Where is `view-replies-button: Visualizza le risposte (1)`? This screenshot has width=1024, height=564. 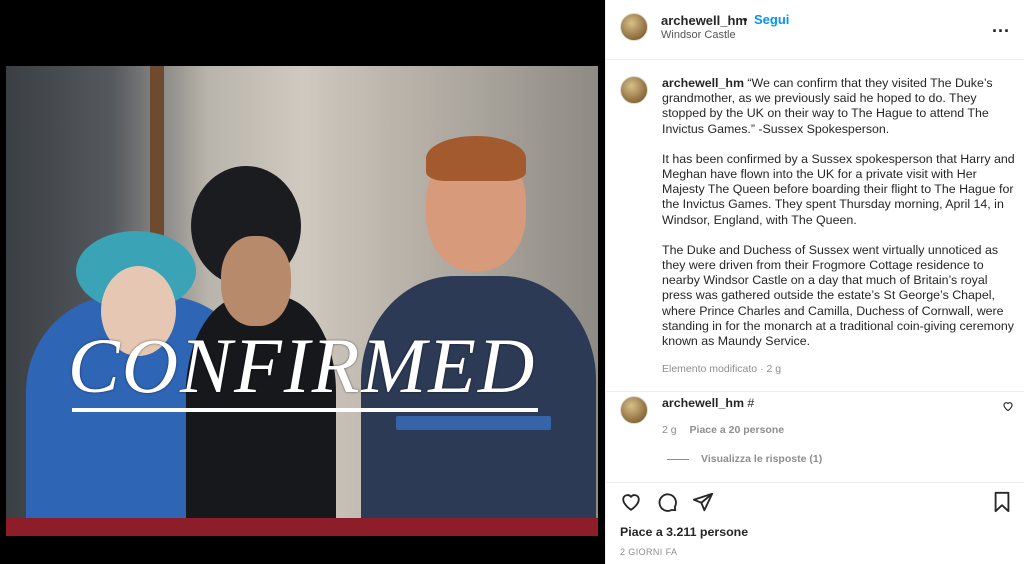
view-replies-button: Visualizza le risposte (1) is located at coordinates (744, 459).